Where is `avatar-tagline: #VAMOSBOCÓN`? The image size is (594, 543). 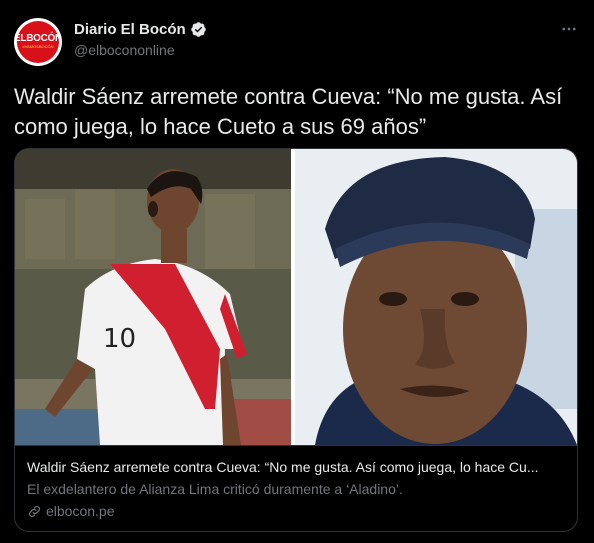
avatar-tagline: #VAMOSBOCÓN is located at coordinates (38, 46).